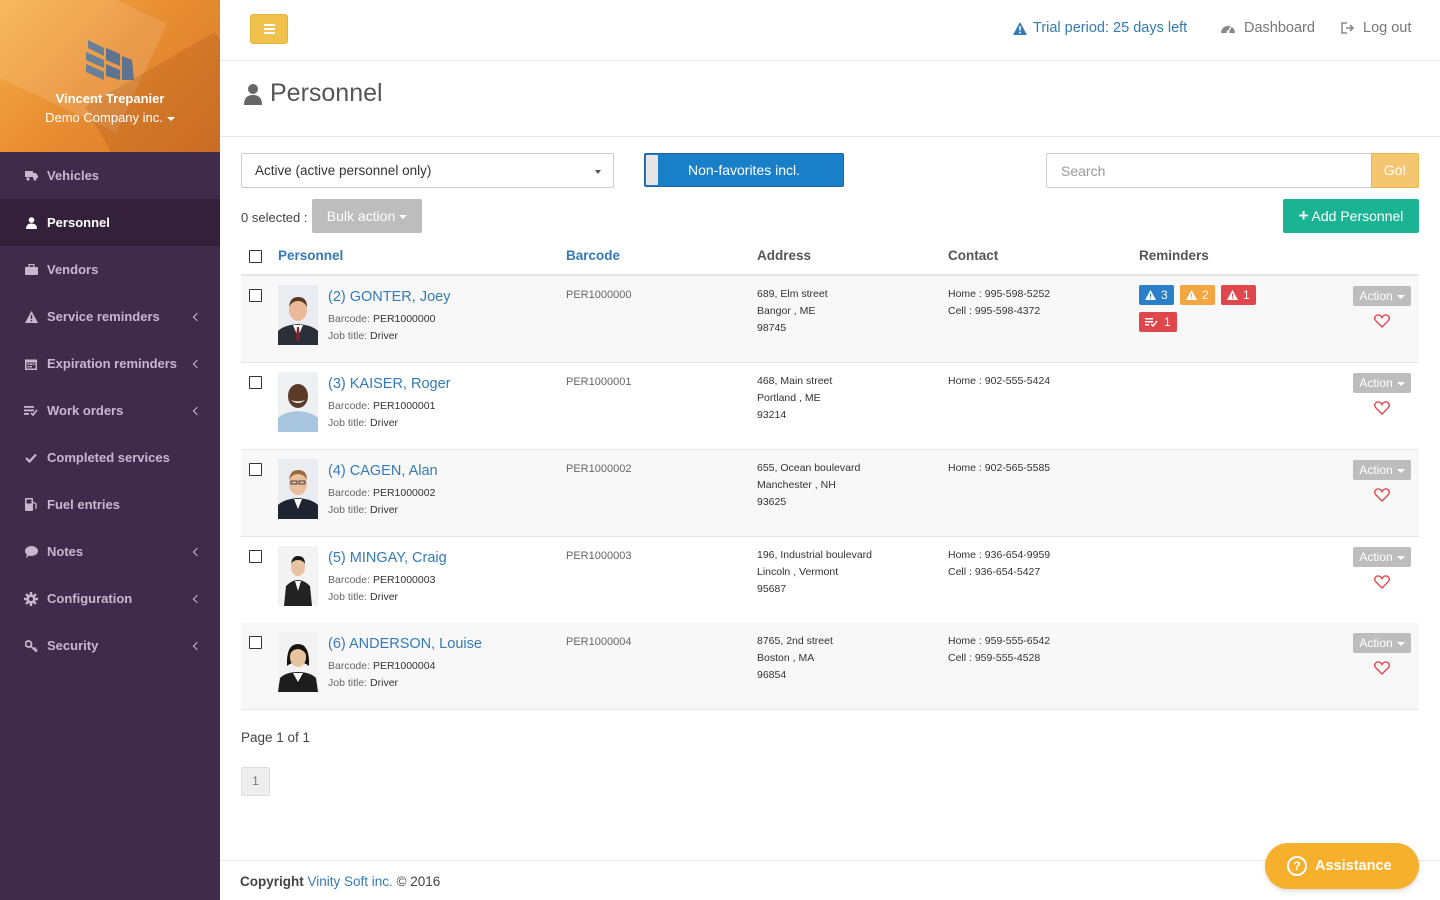 The width and height of the screenshot is (1440, 900). What do you see at coordinates (1151, 322) in the screenshot?
I see `list-check-icon` at bounding box center [1151, 322].